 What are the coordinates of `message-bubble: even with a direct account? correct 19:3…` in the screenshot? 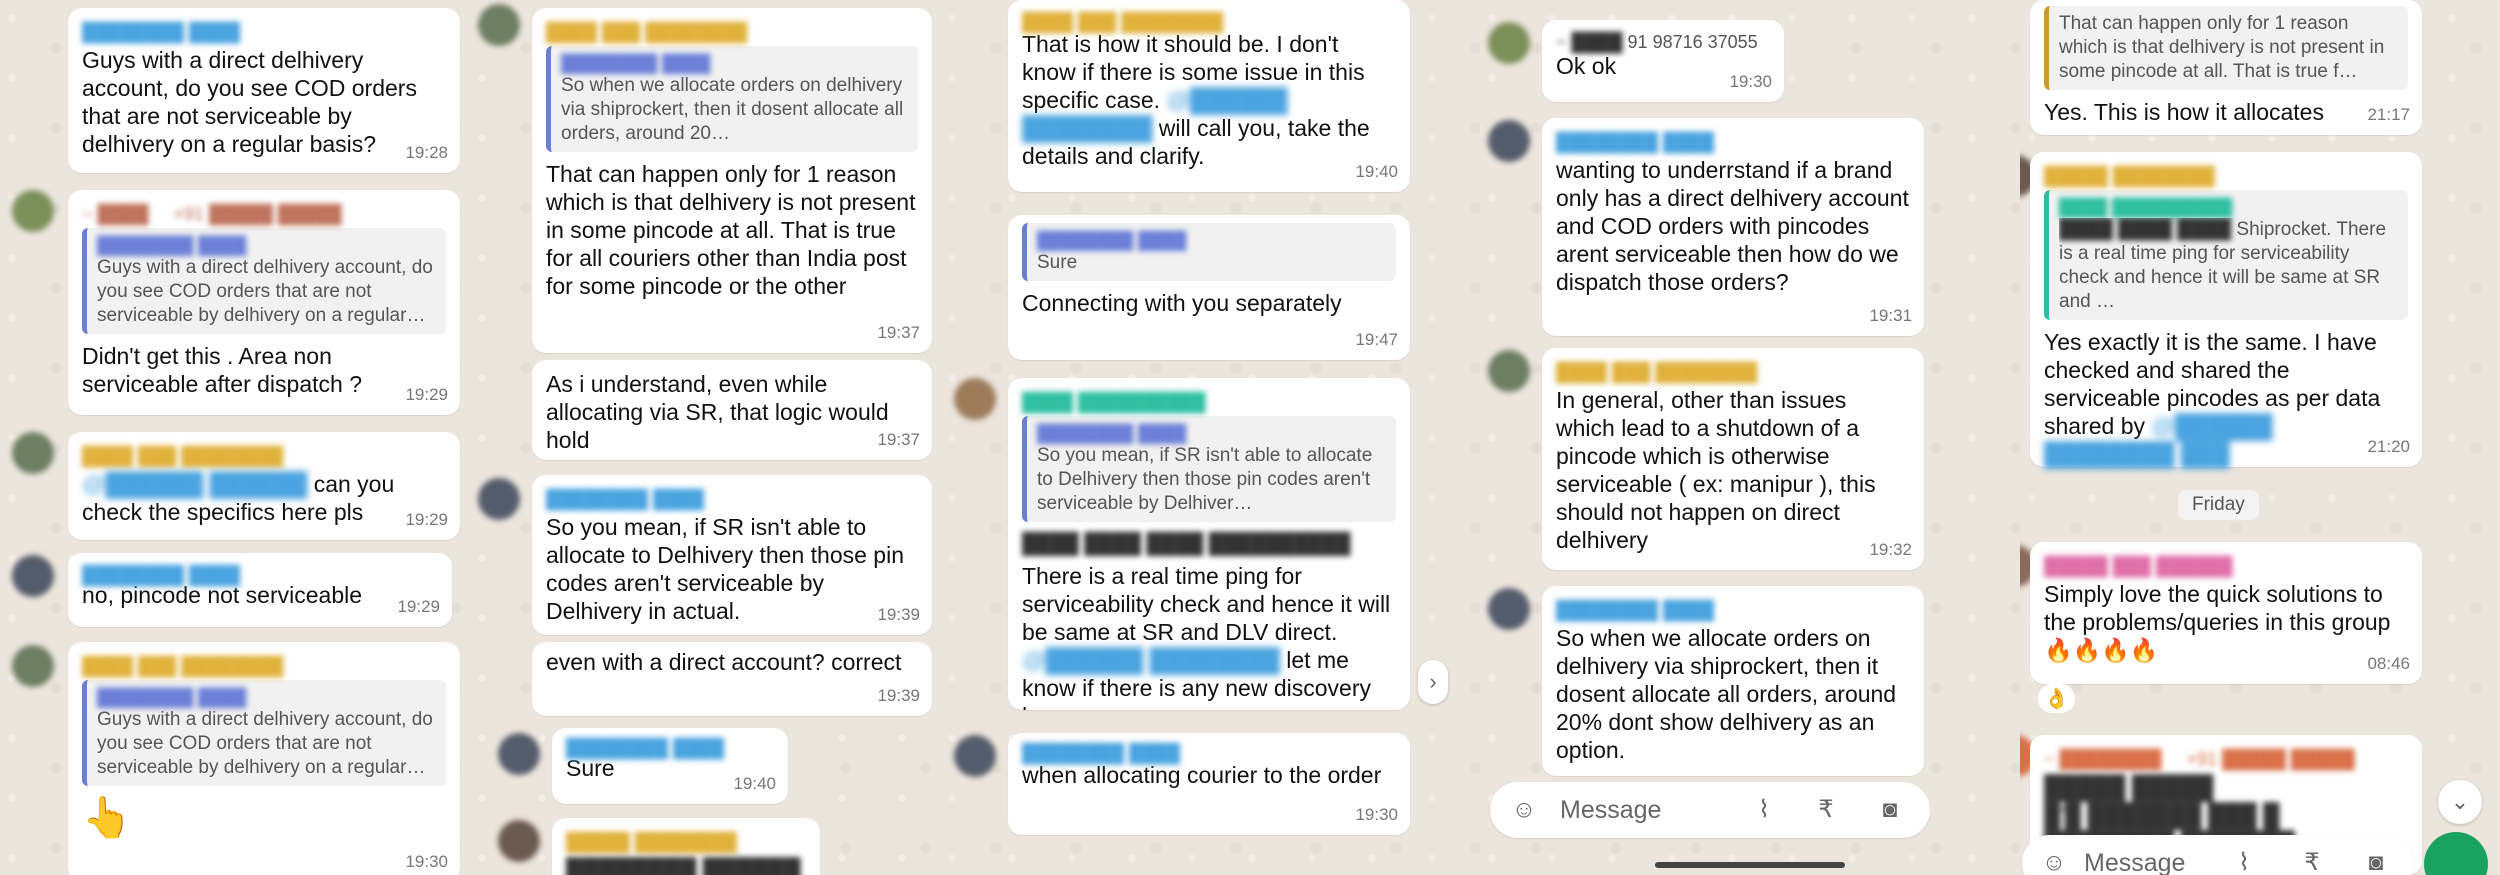 It's located at (732, 679).